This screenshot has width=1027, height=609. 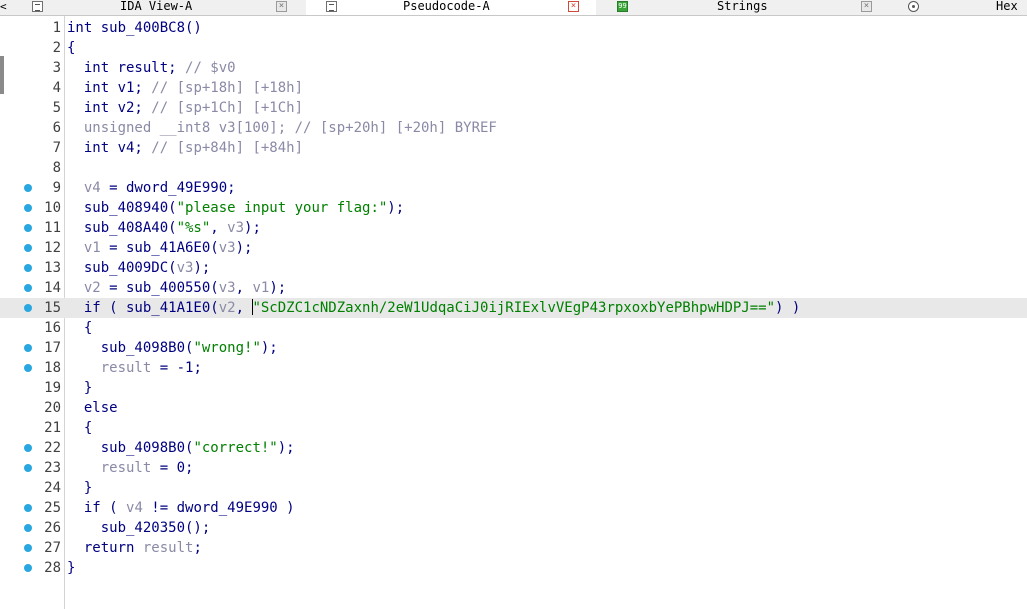 I want to click on line-number: 23, so click(x=52, y=468).